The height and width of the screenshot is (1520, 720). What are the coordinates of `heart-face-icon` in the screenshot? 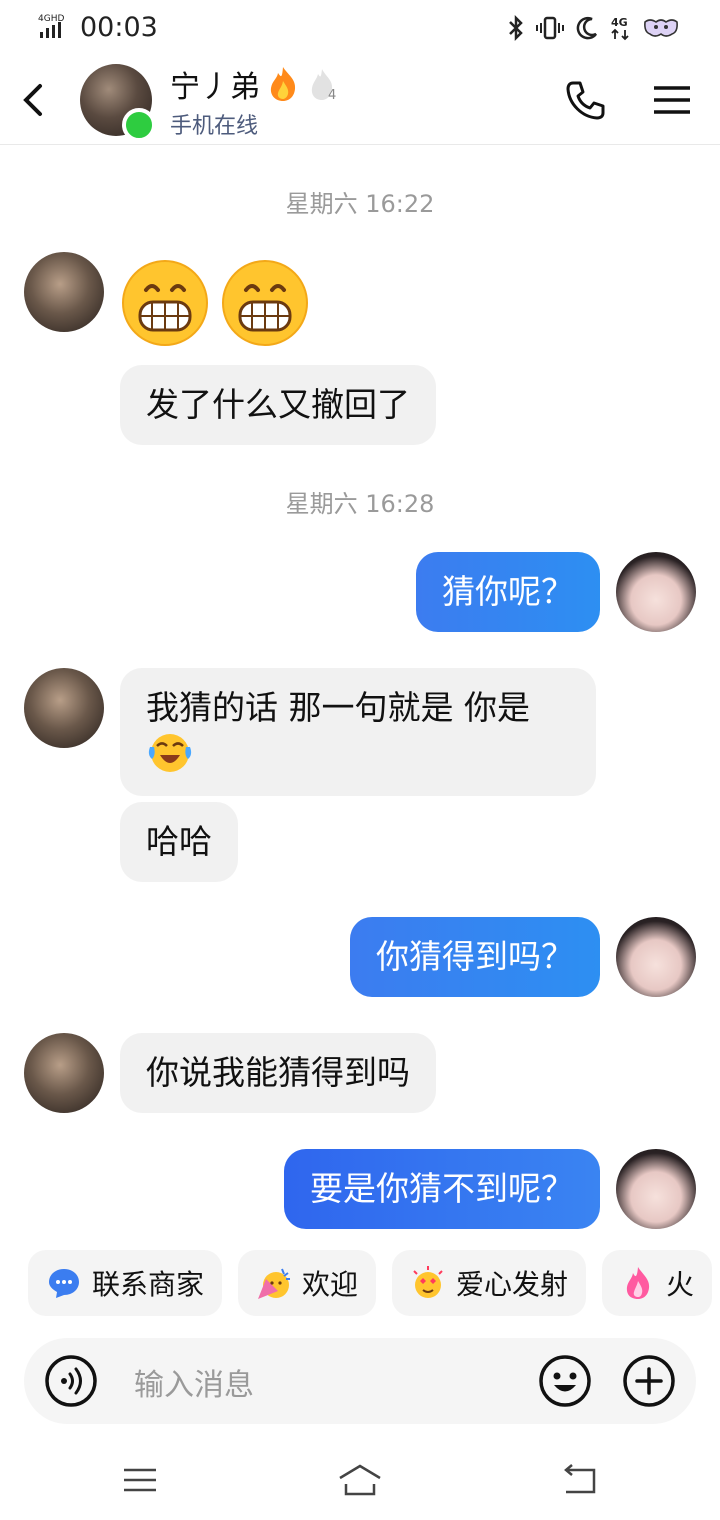 It's located at (428, 1282).